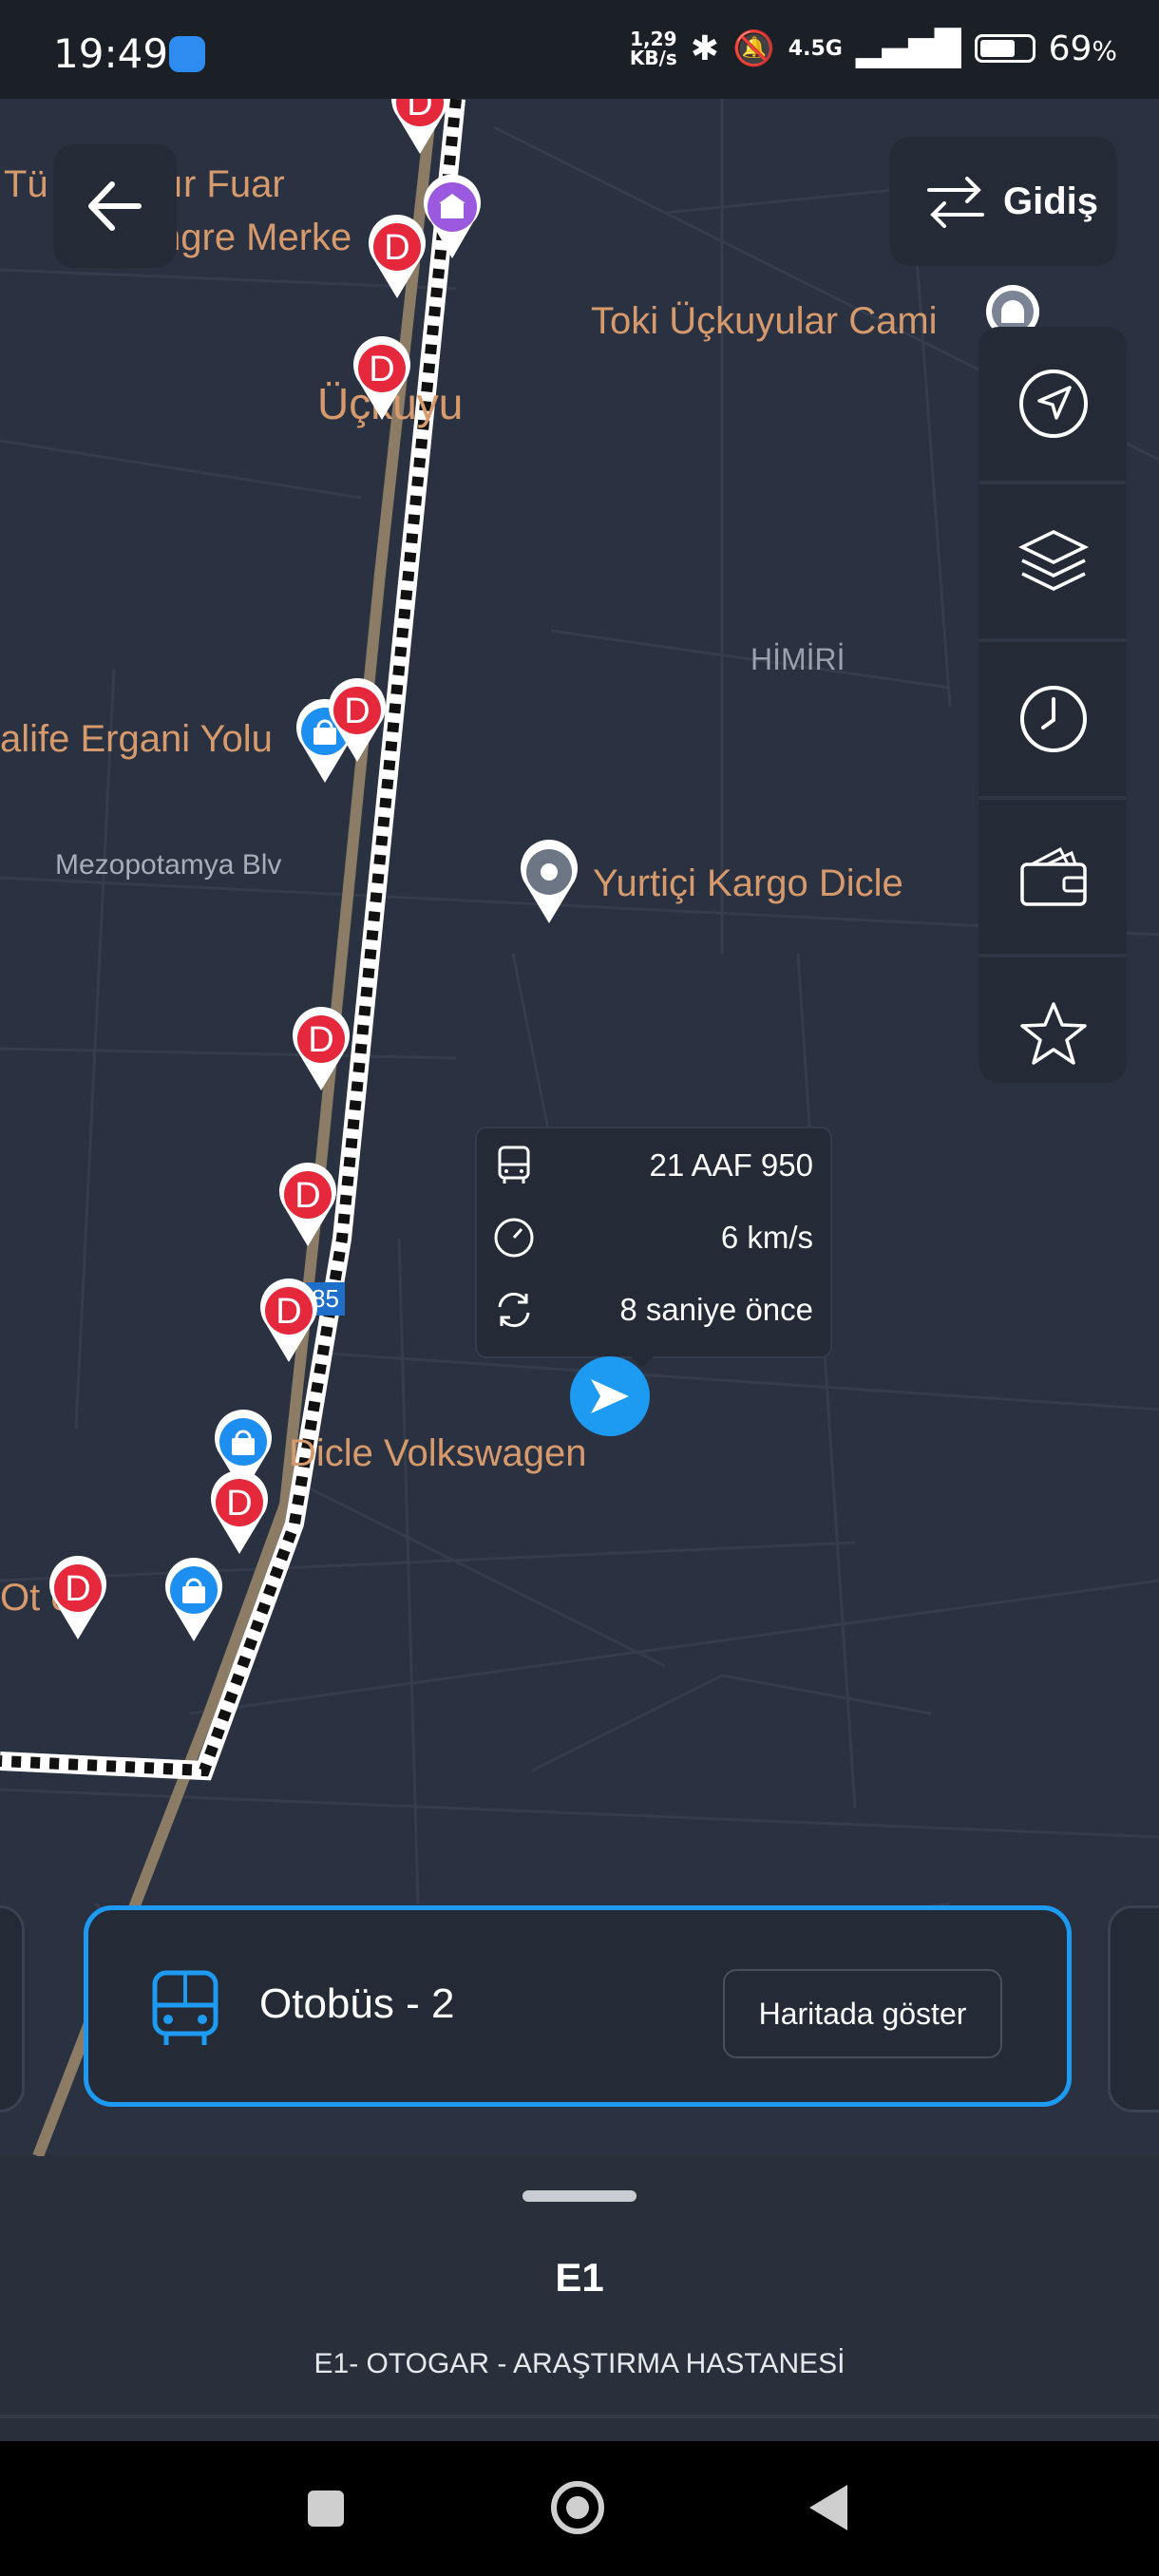 The height and width of the screenshot is (2576, 1159). Describe the element at coordinates (12, 2008) in the screenshot. I see `prev-bus-card` at that location.